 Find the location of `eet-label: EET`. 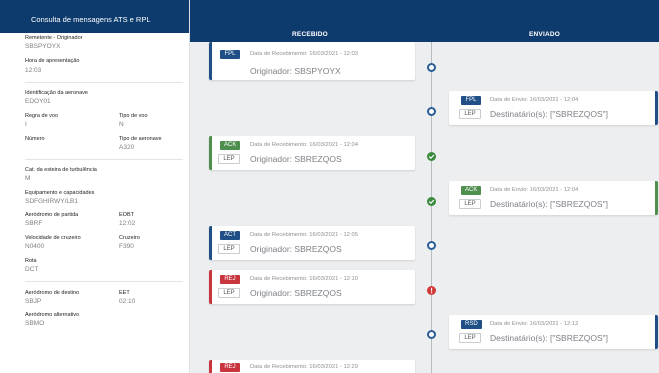

eet-label: EET is located at coordinates (124, 293).